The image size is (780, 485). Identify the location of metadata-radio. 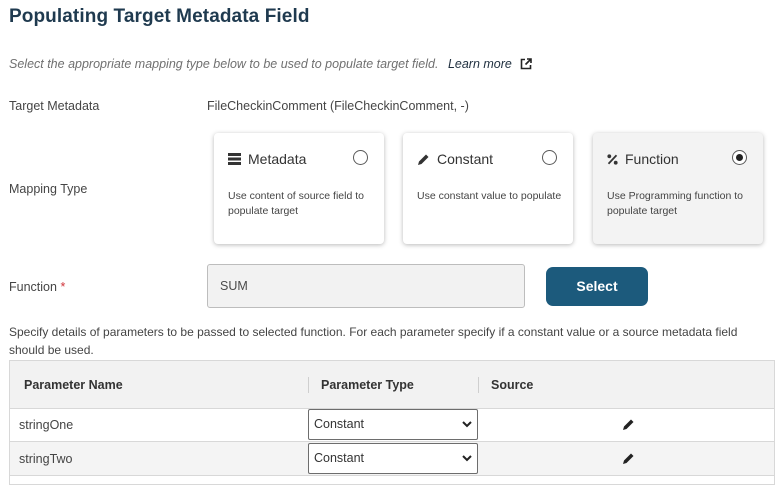
(360, 157).